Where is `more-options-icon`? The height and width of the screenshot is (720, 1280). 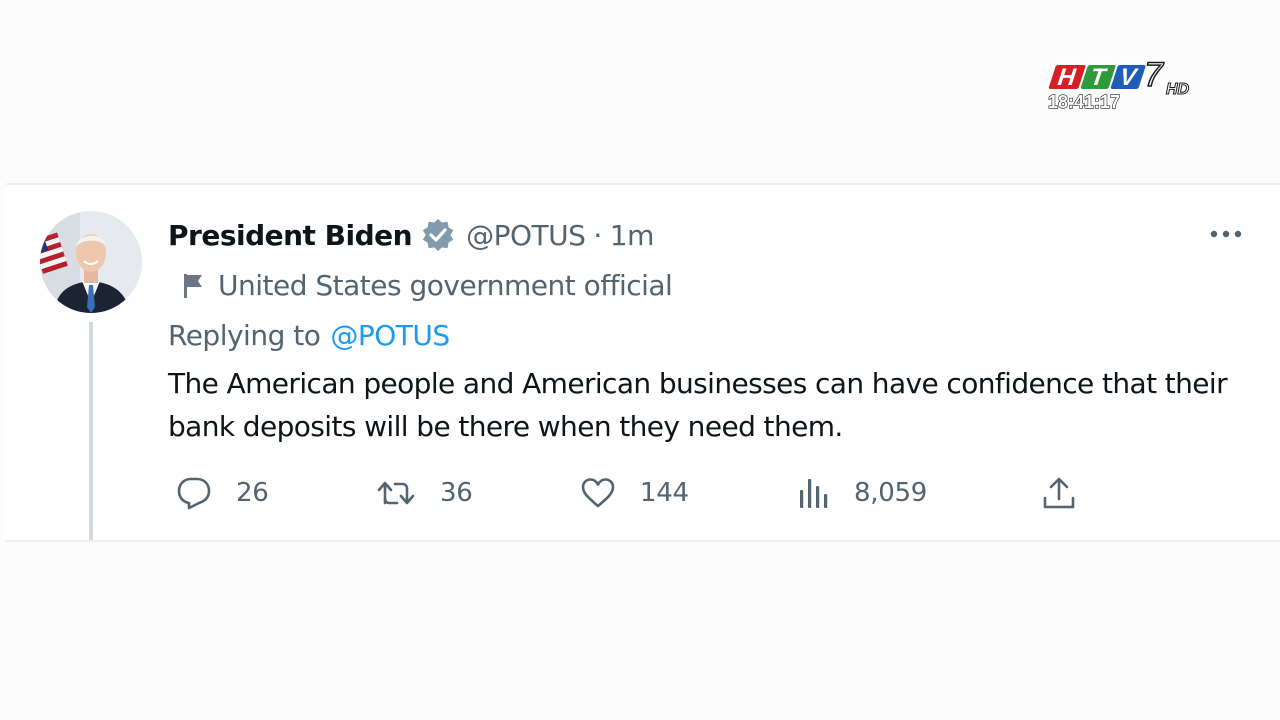 more-options-icon is located at coordinates (1226, 234).